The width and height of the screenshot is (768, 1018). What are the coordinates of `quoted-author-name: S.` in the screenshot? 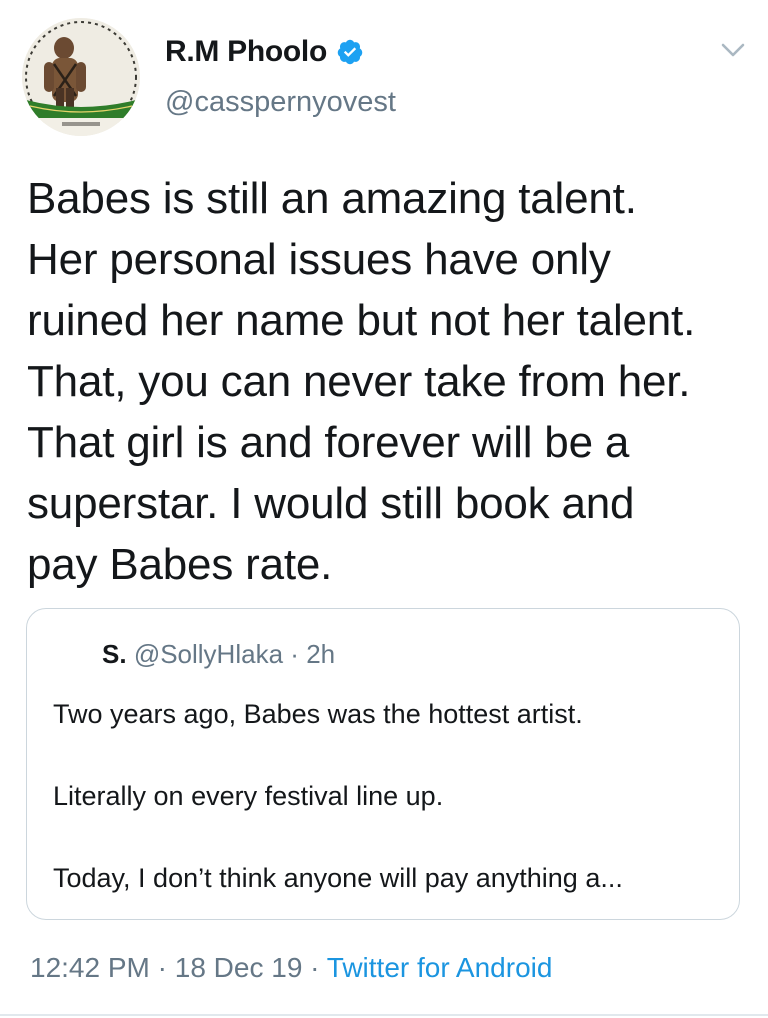 It's located at (114, 654).